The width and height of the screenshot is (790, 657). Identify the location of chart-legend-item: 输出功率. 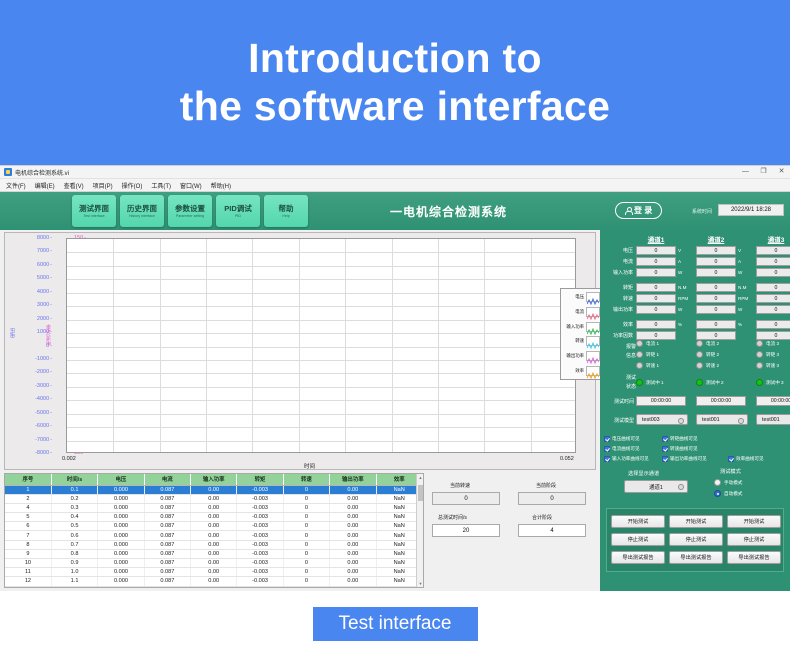
(581, 357).